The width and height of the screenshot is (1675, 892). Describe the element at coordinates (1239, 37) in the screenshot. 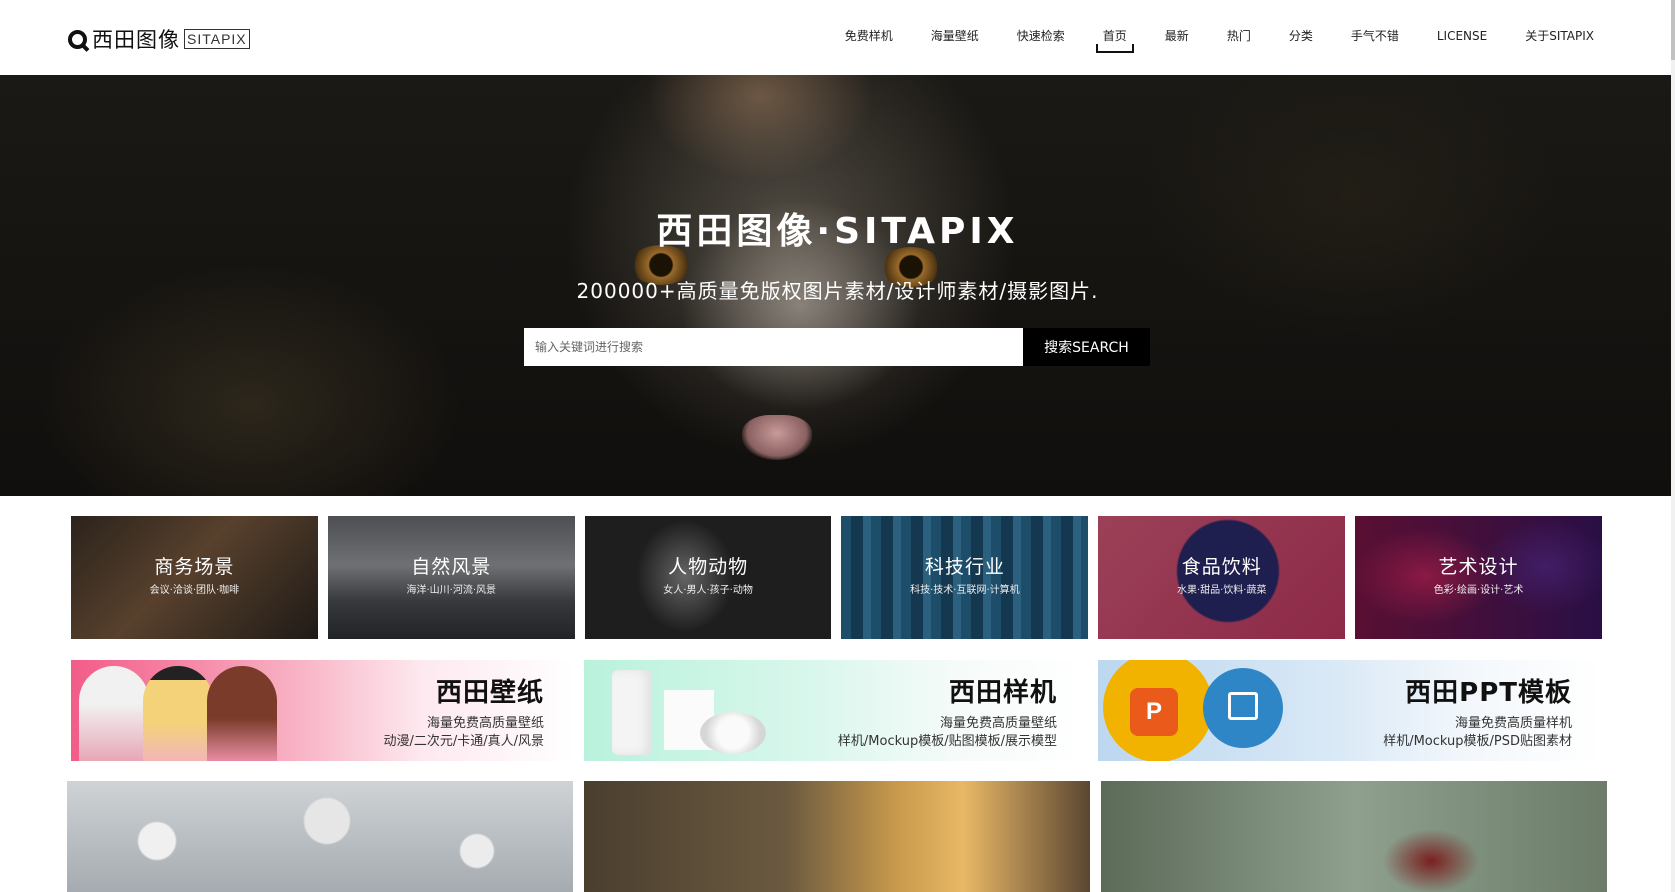

I see `nav-item-popular: 热门` at that location.